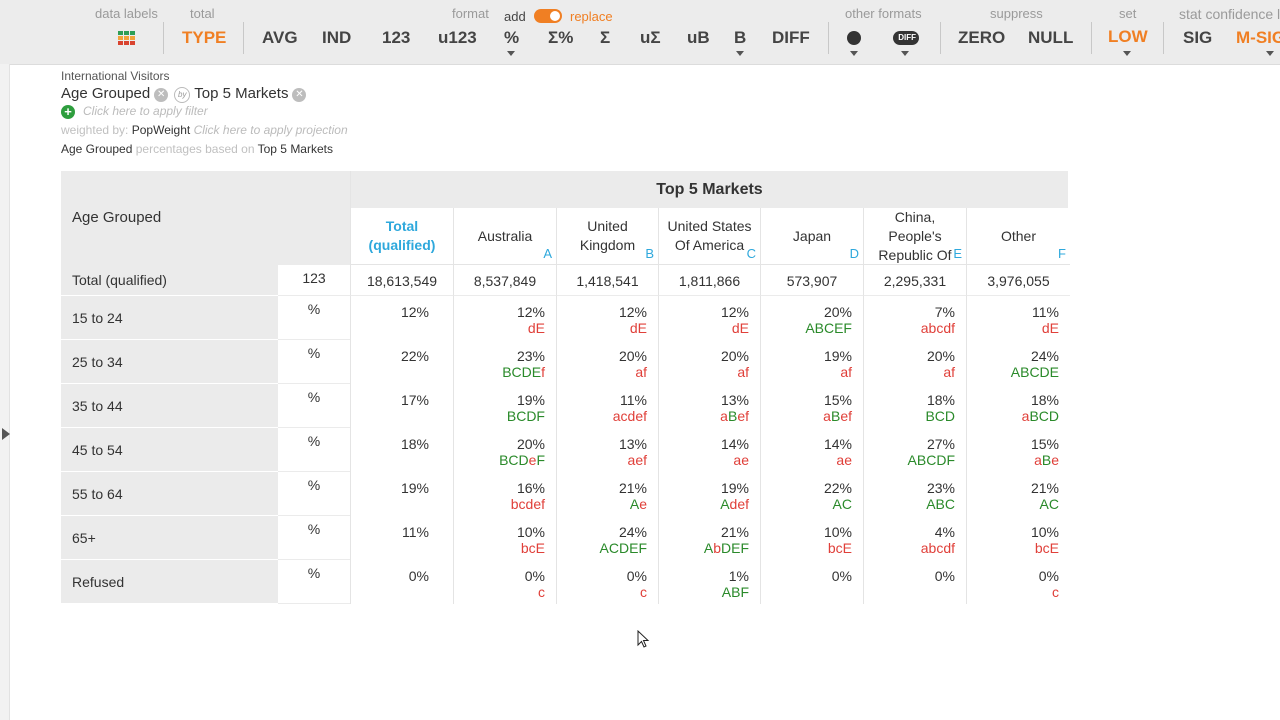 The height and width of the screenshot is (720, 1280). I want to click on table-cell: 15% aBef, so click(811, 406).